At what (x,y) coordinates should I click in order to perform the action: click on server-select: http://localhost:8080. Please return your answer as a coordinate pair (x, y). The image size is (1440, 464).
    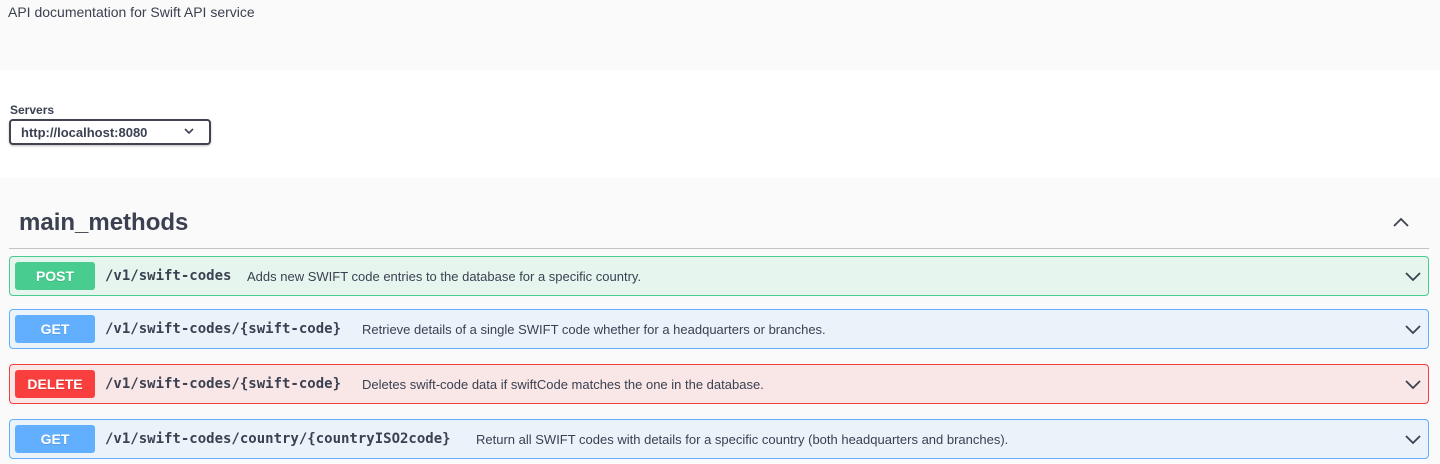
    Looking at the image, I should click on (110, 132).